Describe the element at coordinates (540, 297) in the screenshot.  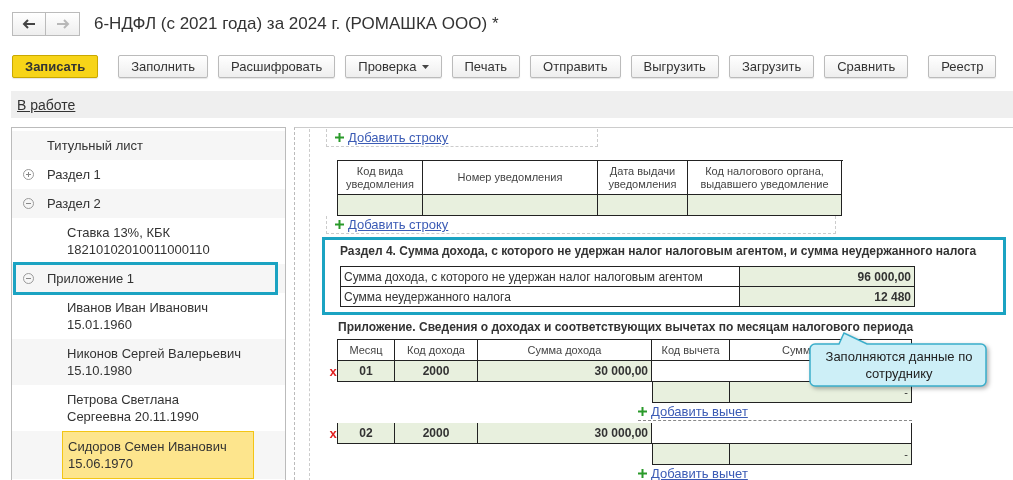
I see `row-label: Сумма неудержанного налога` at that location.